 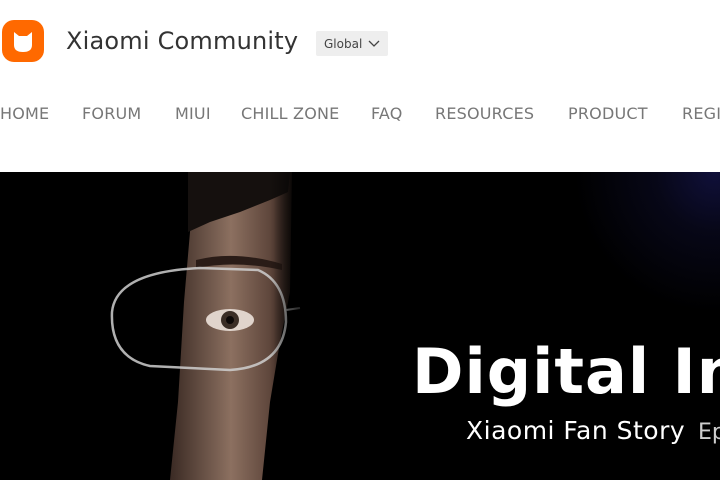 I want to click on nav-item-resources: RESOURCES, so click(x=484, y=113).